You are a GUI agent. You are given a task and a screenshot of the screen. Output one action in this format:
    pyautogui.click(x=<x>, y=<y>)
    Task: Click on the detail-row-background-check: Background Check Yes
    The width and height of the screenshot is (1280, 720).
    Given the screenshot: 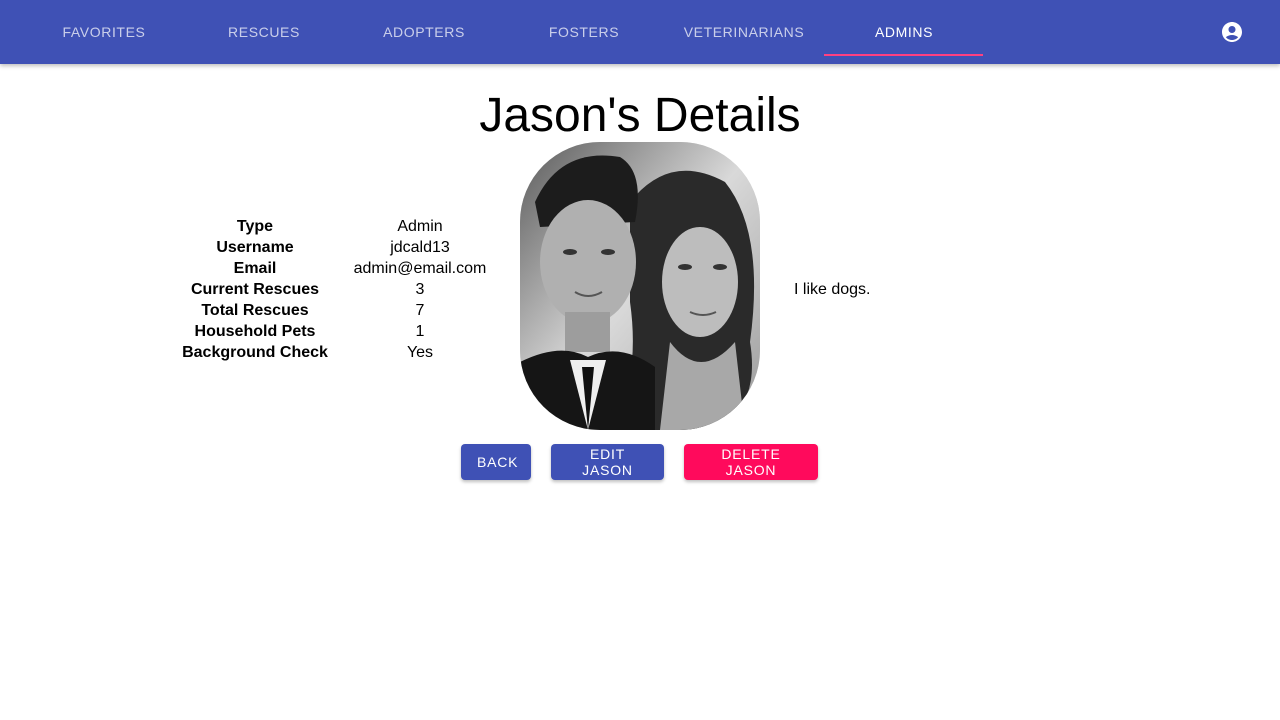 What is the action you would take?
    pyautogui.click(x=335, y=352)
    